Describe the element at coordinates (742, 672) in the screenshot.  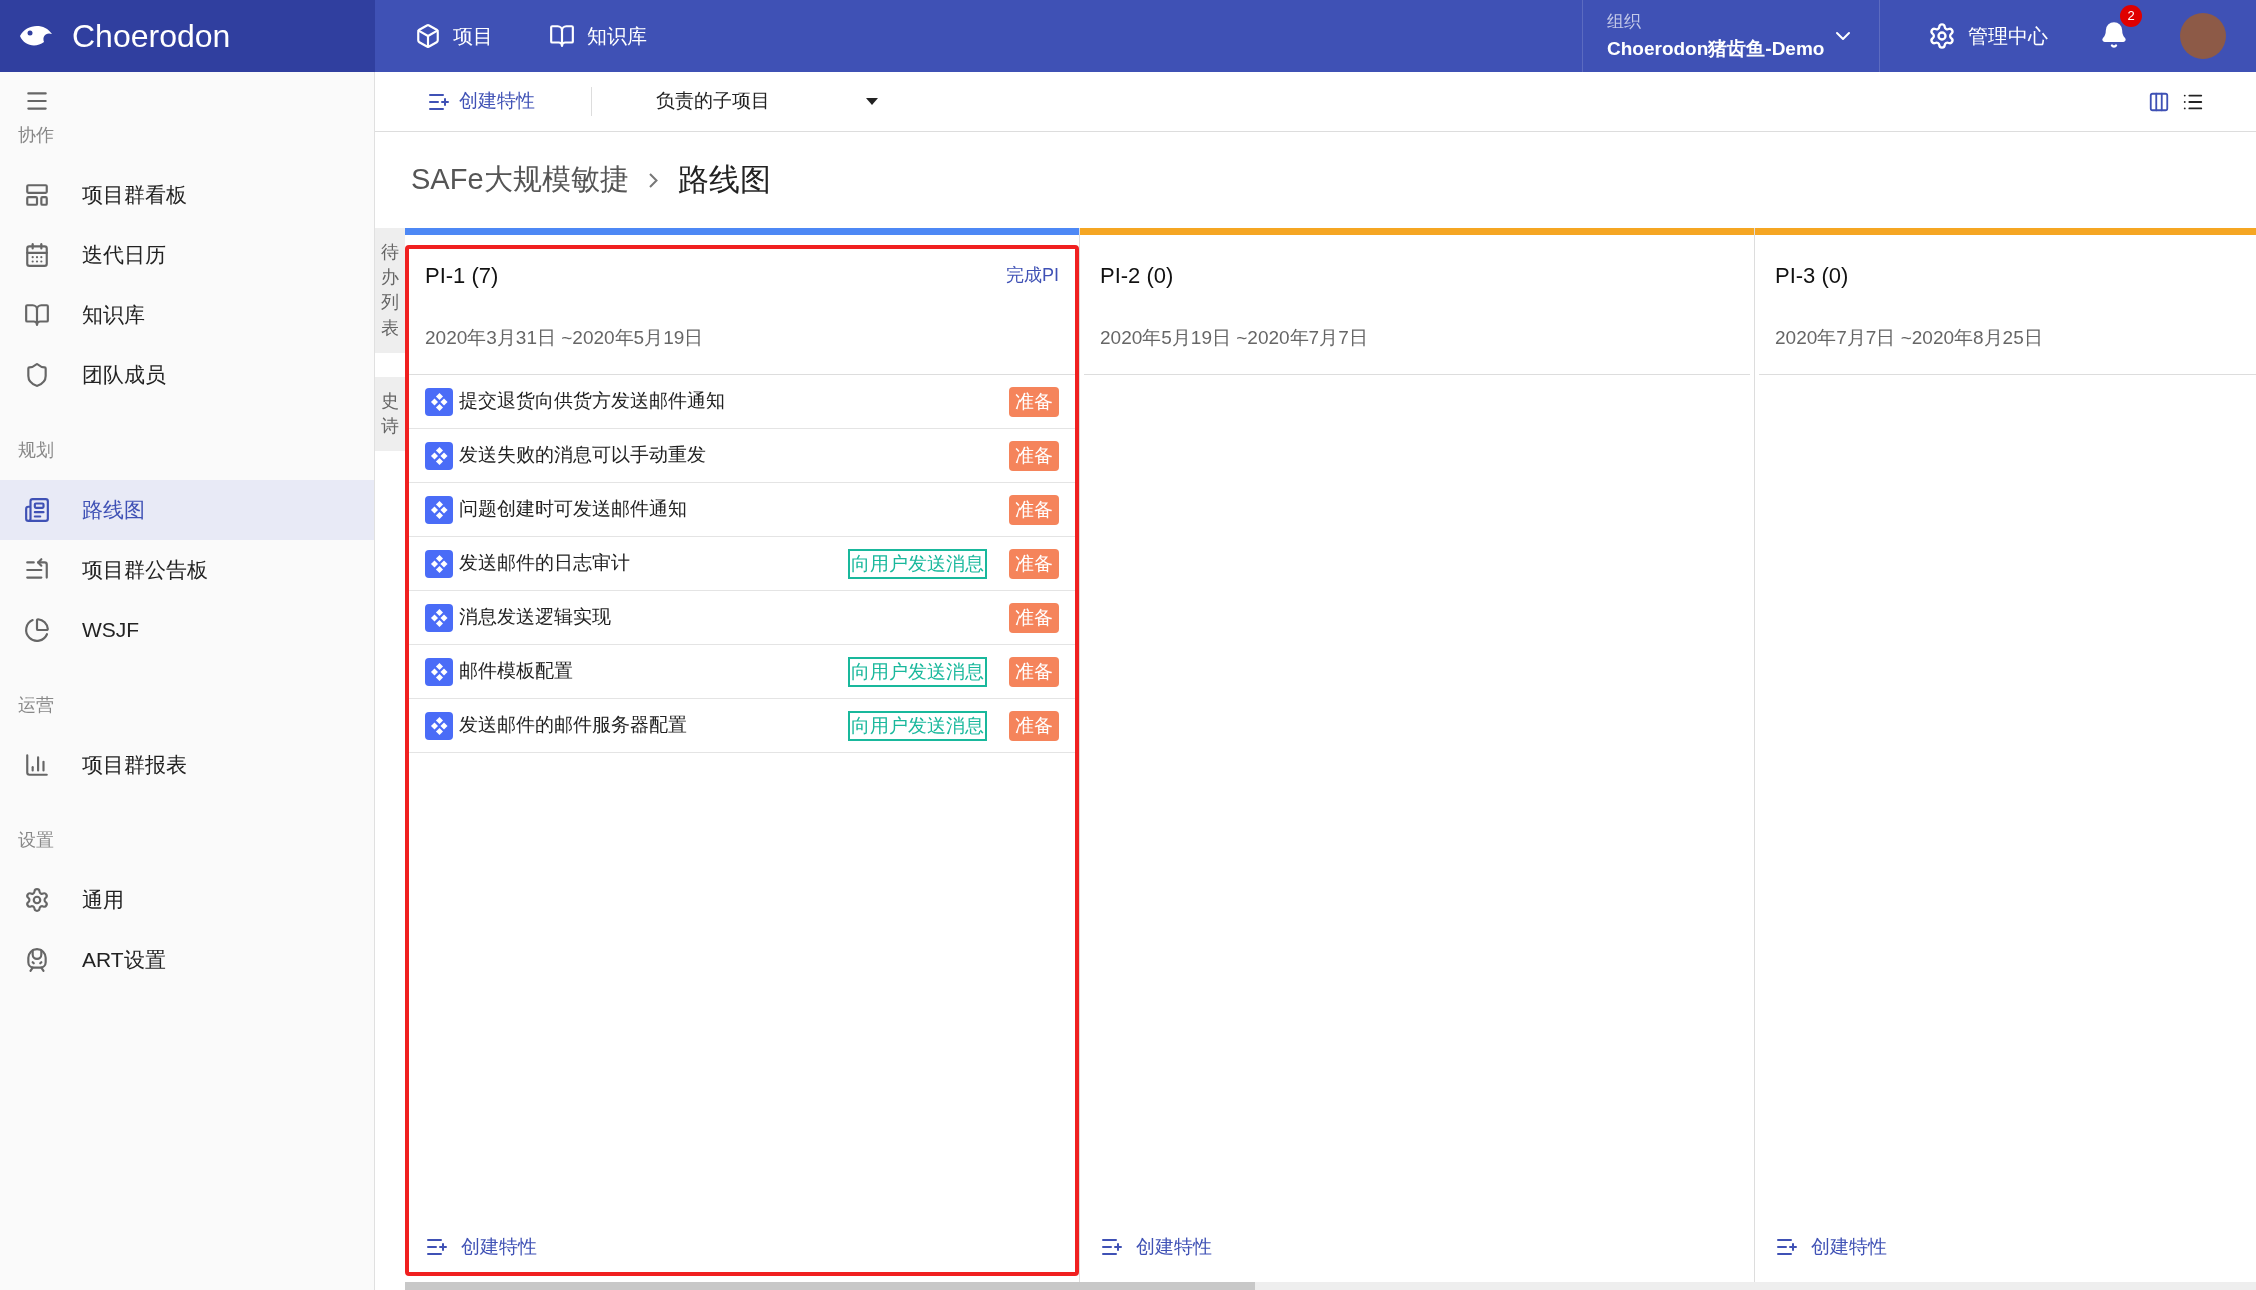
I see `feature-row: 邮件模板配置 向用户发送消息 准备` at that location.